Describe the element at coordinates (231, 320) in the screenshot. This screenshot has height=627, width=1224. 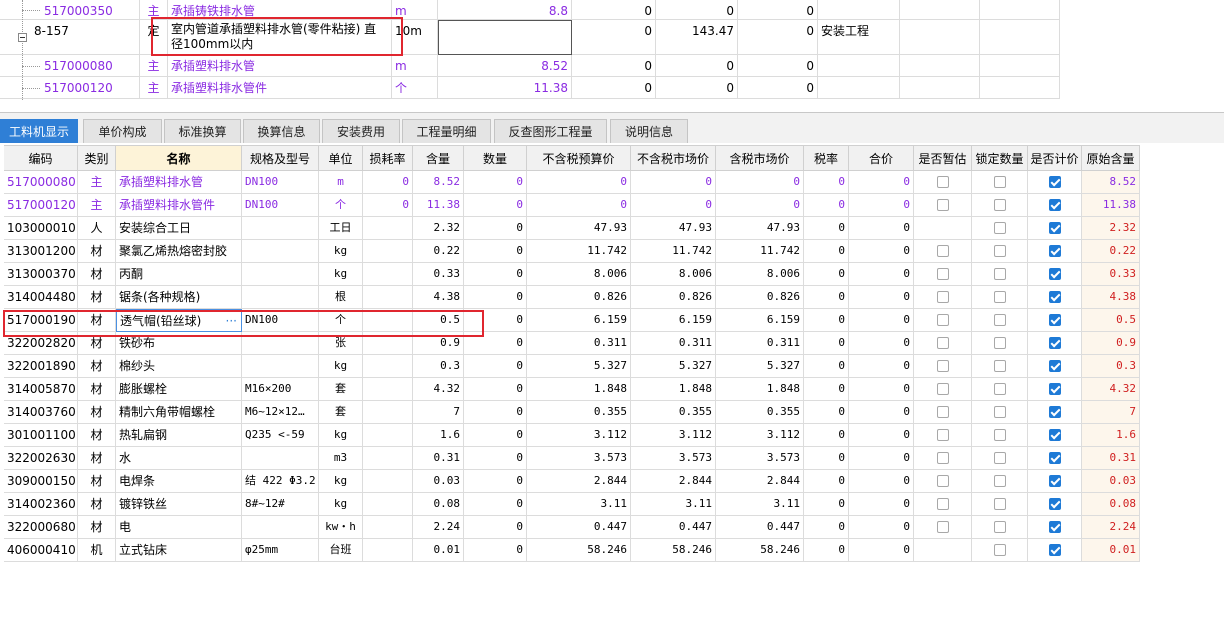
I see `more-options-icon: ···` at that location.